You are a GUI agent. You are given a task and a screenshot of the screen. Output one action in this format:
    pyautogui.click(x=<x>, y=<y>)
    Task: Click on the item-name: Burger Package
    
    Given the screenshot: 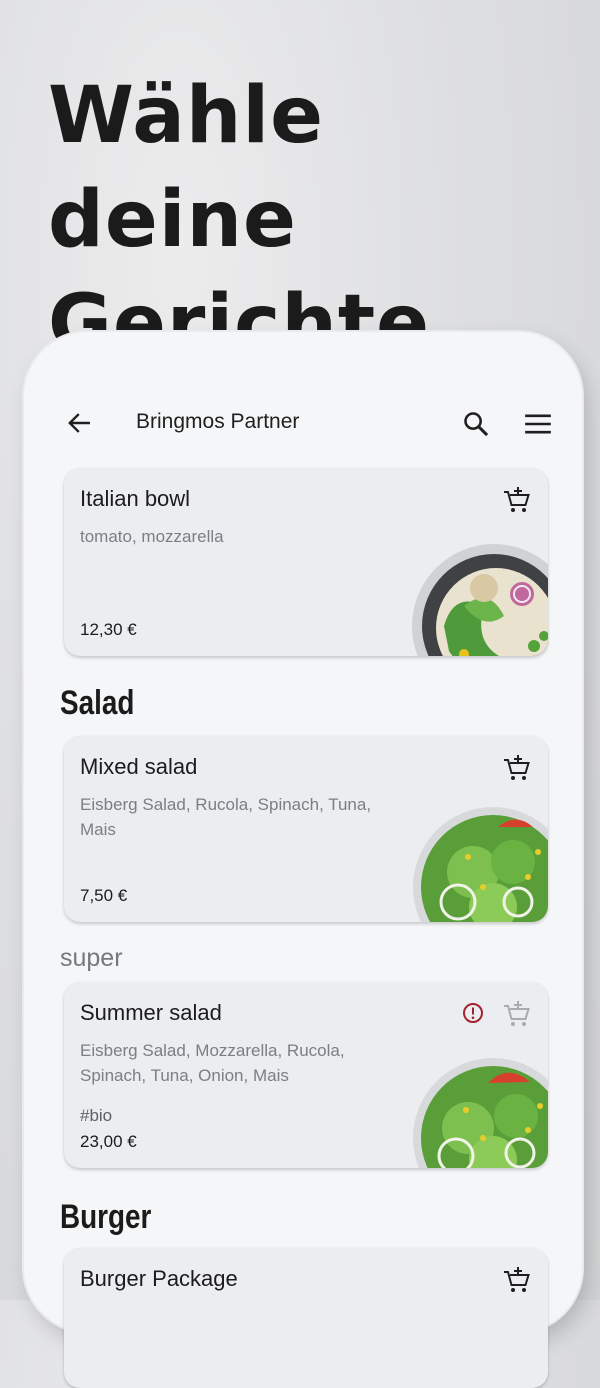 What is the action you would take?
    pyautogui.click(x=159, y=1278)
    